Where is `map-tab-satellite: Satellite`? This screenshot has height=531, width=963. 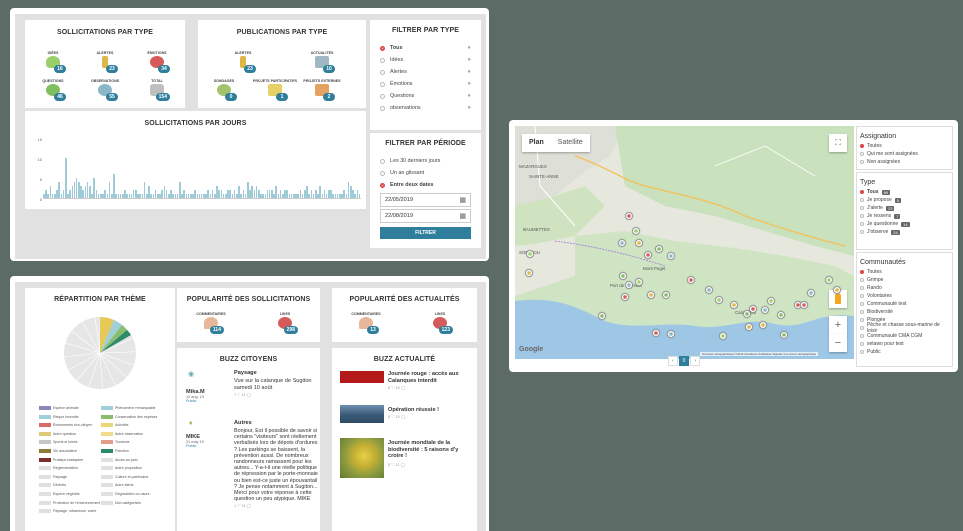 map-tab-satellite: Satellite is located at coordinates (570, 143).